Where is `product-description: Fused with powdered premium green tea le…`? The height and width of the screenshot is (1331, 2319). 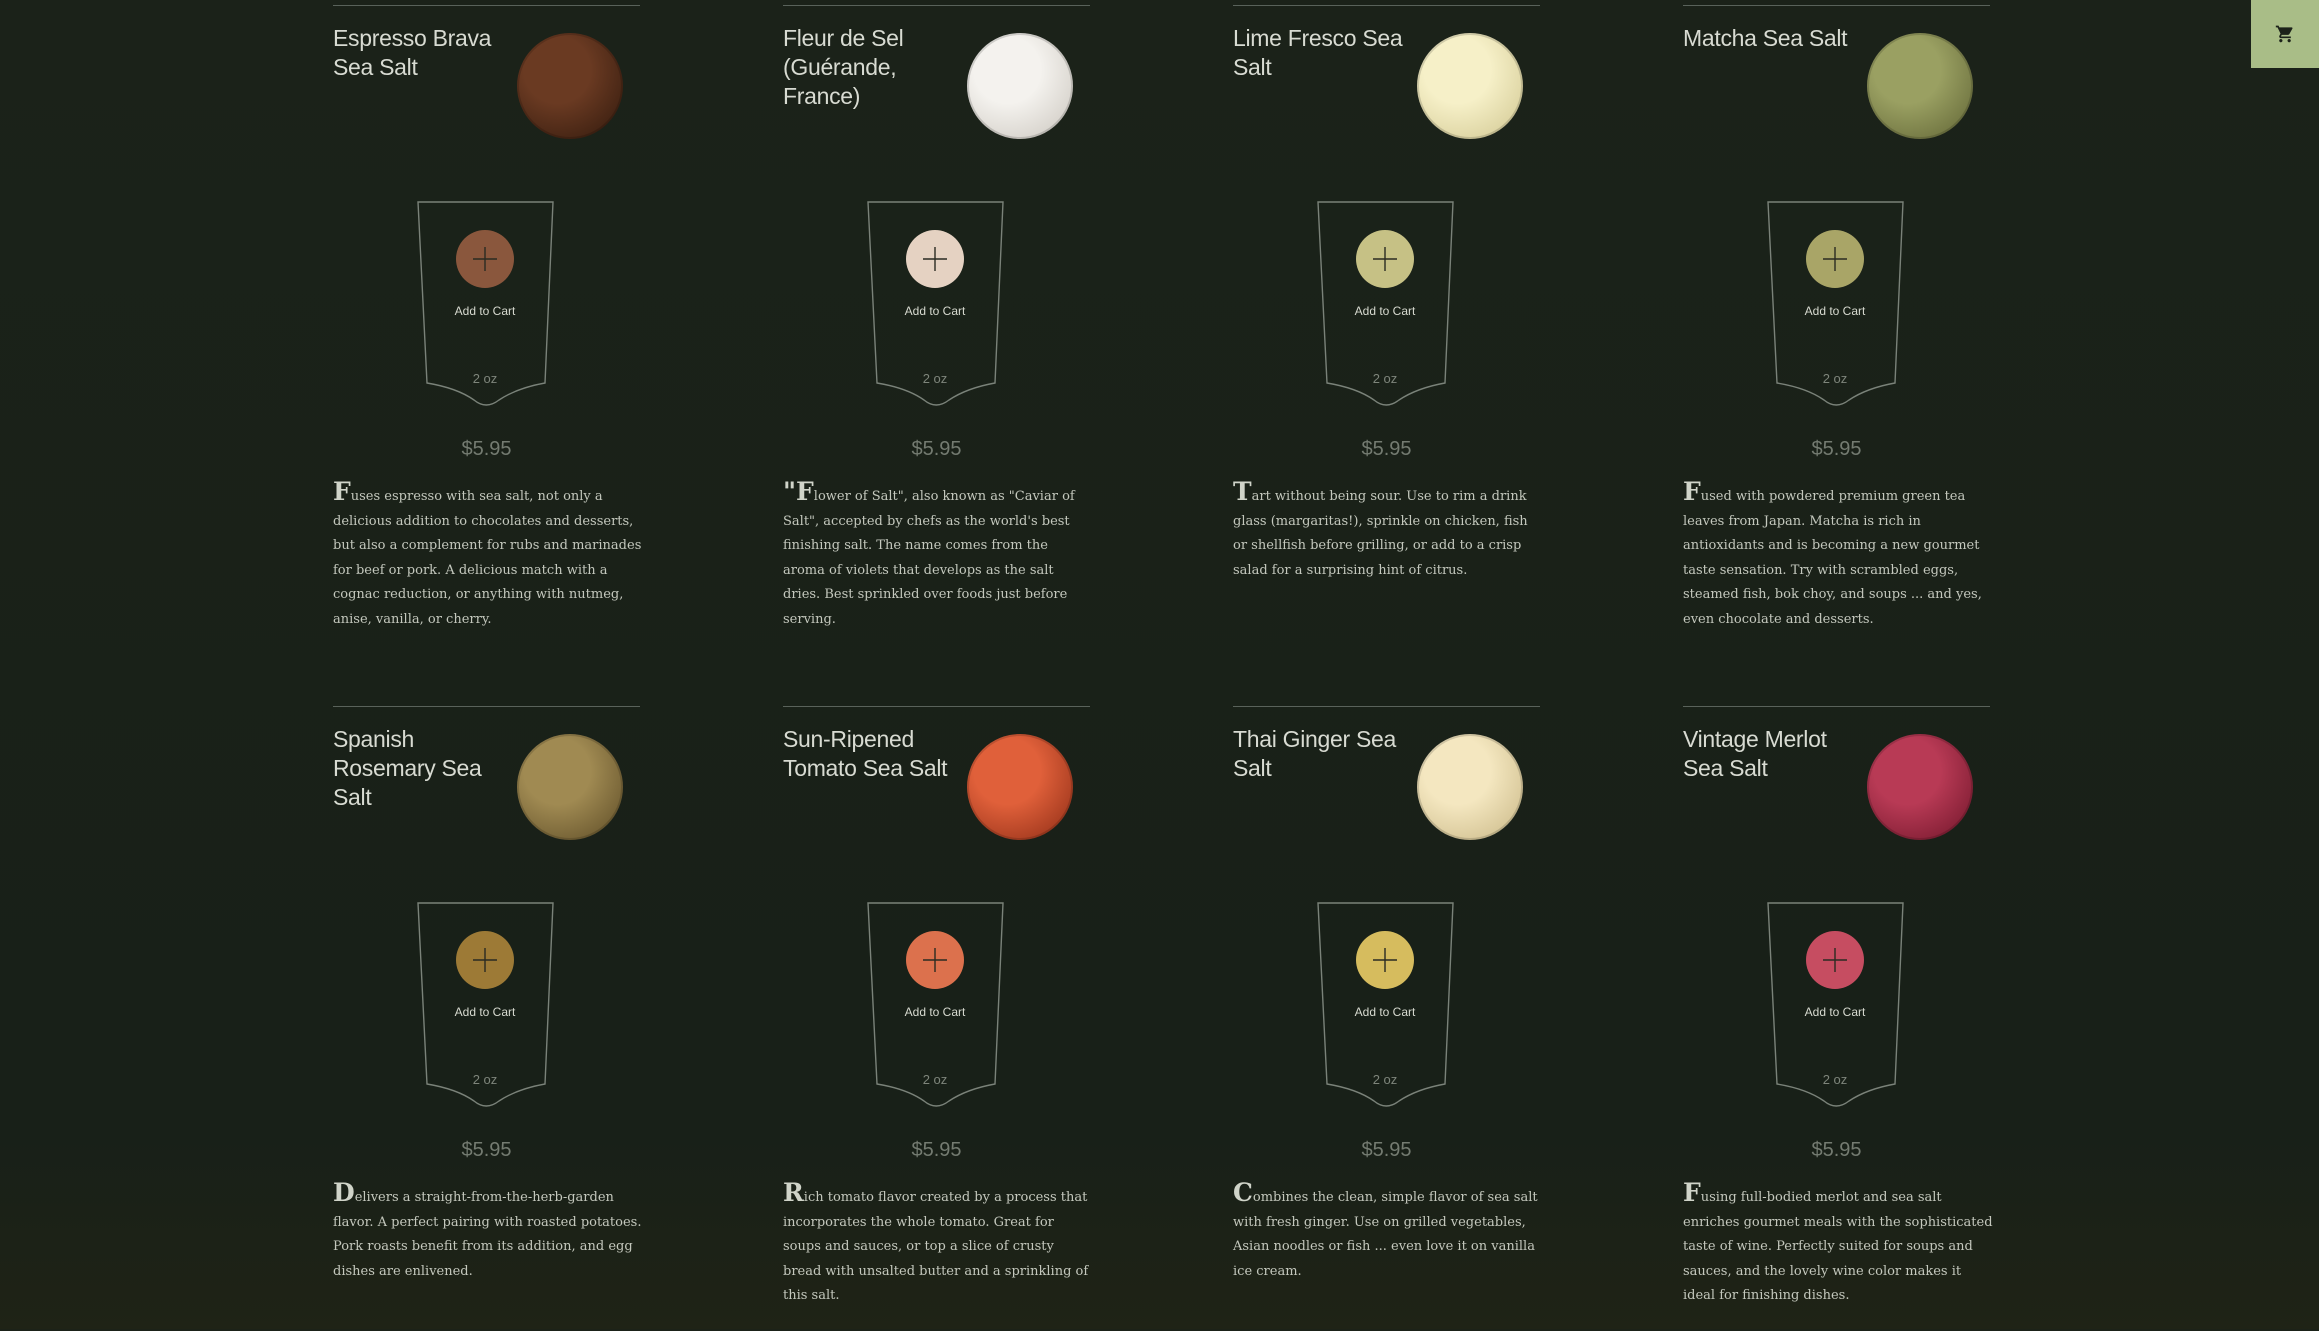
product-description: Fused with powdered premium green tea le… is located at coordinates (1832, 552).